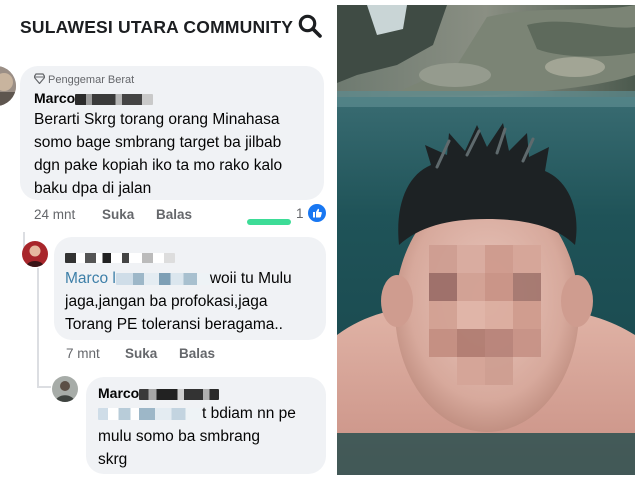 Image resolution: width=640 pixels, height=480 pixels. I want to click on diamond-icon, so click(39, 79).